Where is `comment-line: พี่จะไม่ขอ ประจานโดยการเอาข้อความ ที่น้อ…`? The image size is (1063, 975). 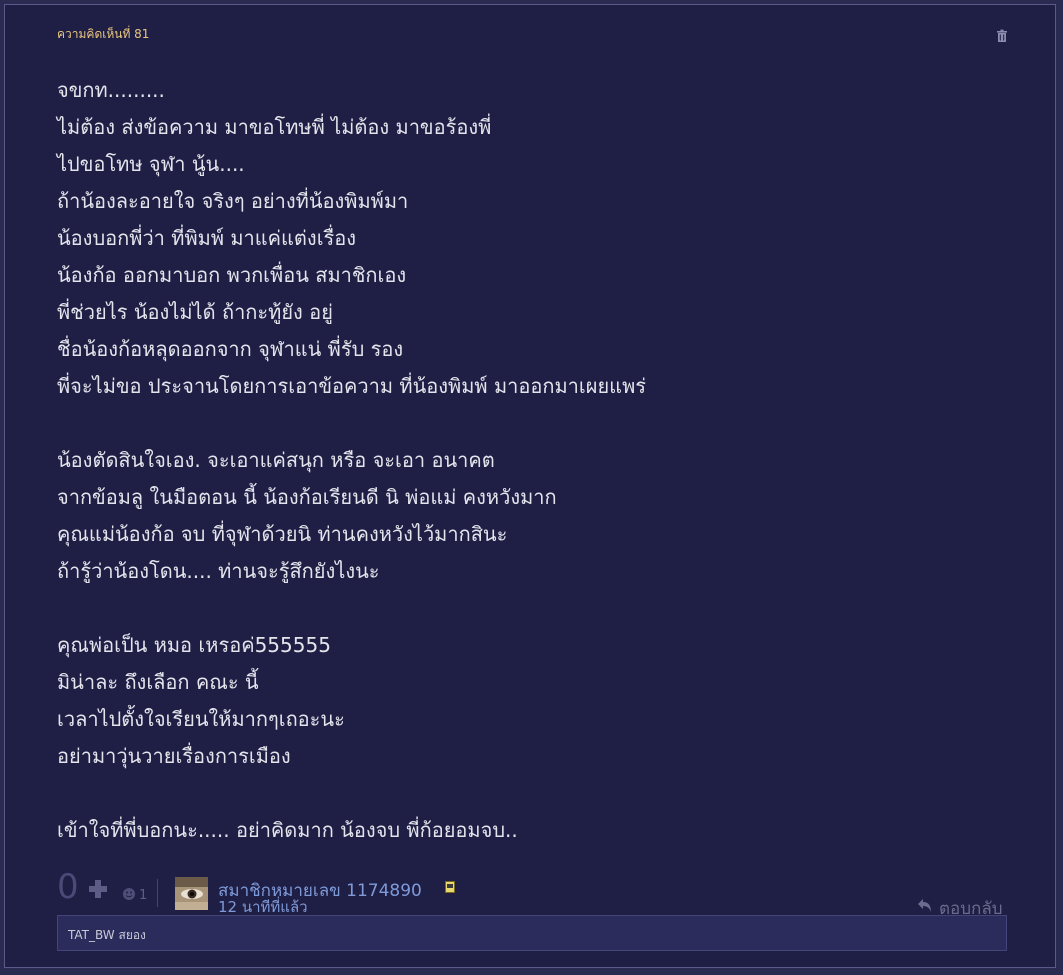 comment-line: พี่จะไม่ขอ ประจานโดยการเอาข้อความ ที่น้อ… is located at coordinates (351, 386).